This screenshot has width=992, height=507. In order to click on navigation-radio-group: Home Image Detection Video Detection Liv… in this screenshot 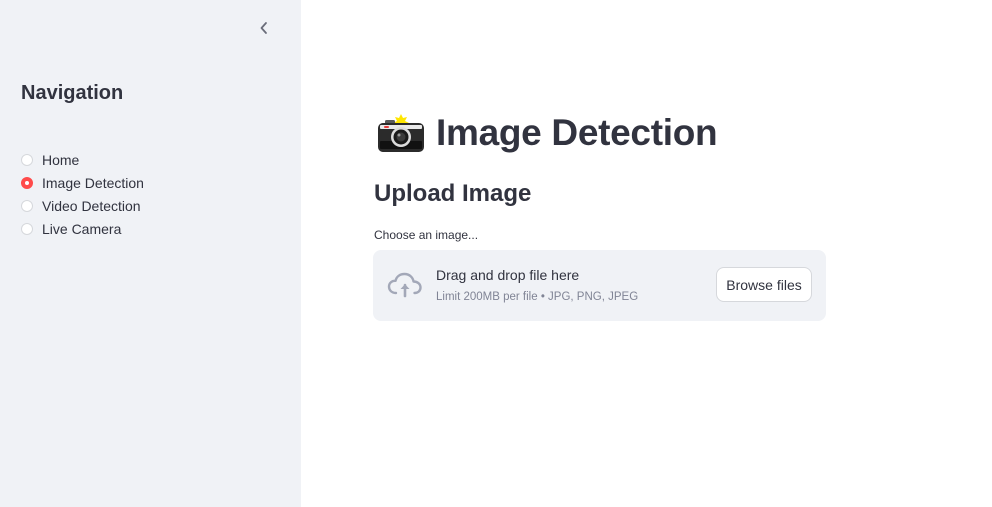, I will do `click(82, 194)`.